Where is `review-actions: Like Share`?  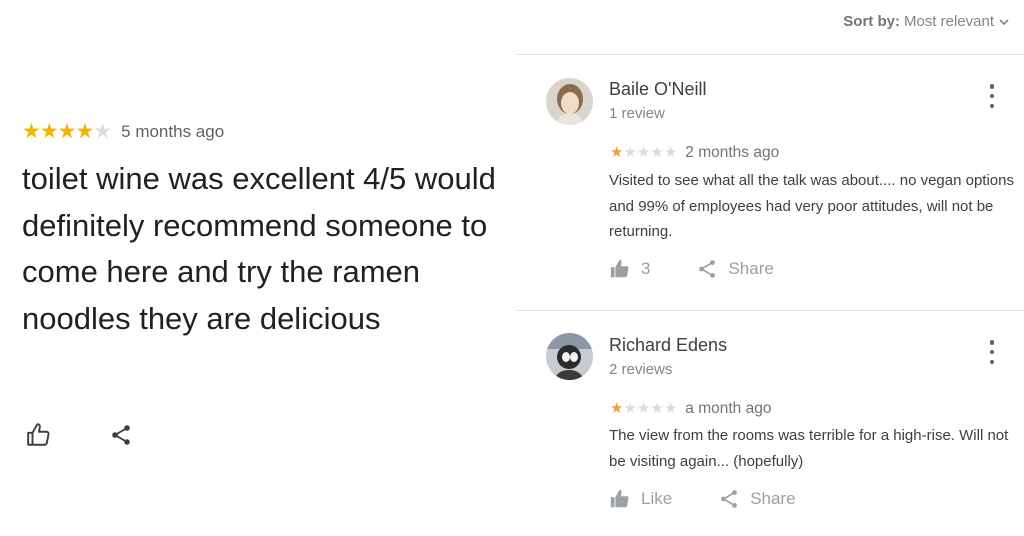
review-actions: Like Share is located at coordinates (702, 499).